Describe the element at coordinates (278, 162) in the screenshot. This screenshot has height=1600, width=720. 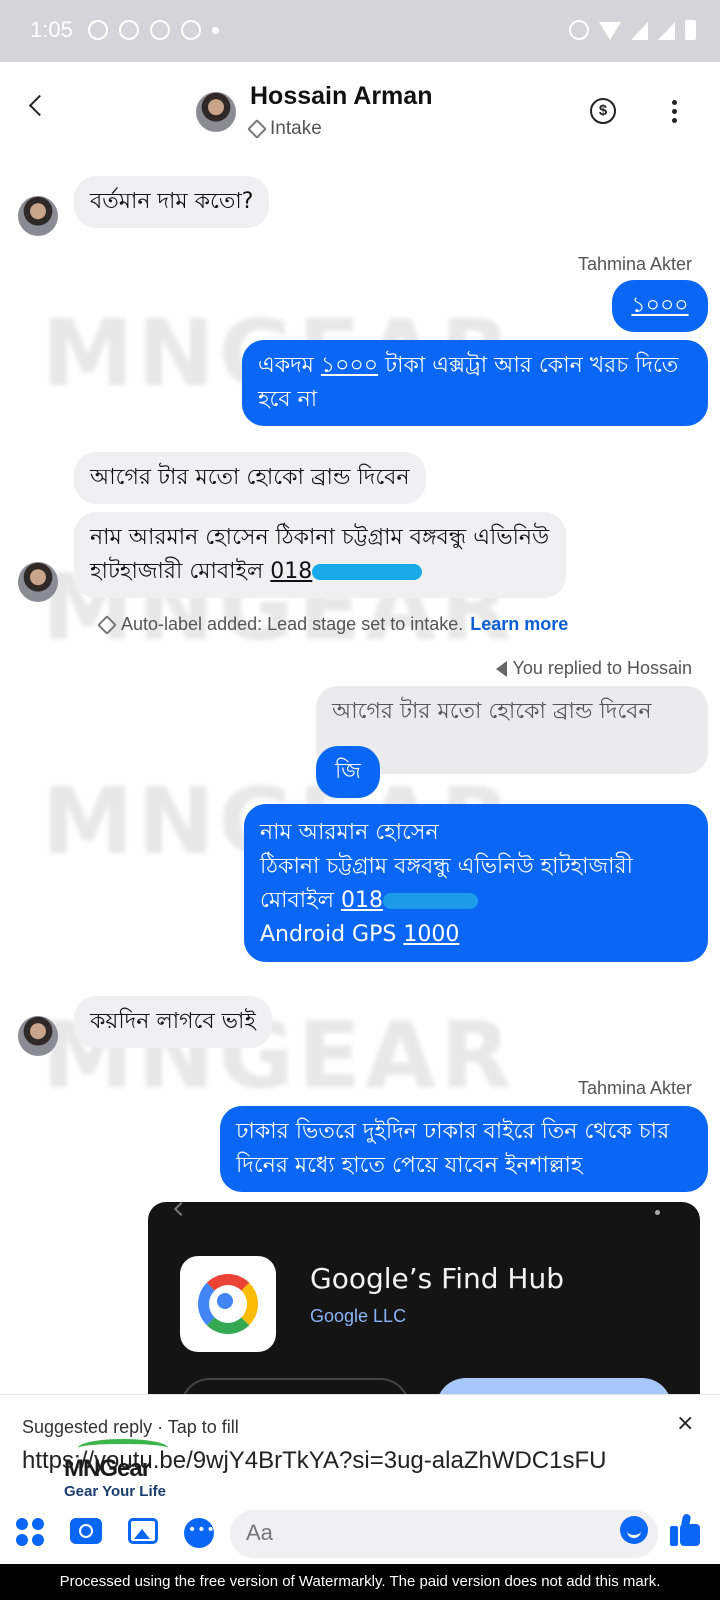
I see `watermark: MNGEAR` at that location.